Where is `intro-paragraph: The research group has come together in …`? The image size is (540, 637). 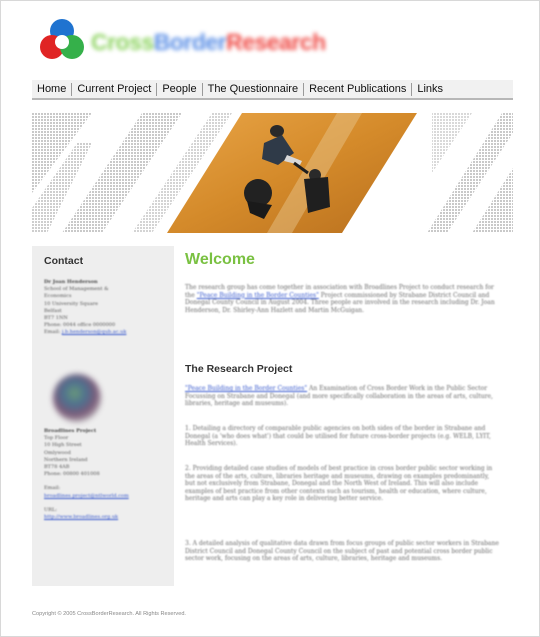 intro-paragraph: The research group has come together in … is located at coordinates (343, 299).